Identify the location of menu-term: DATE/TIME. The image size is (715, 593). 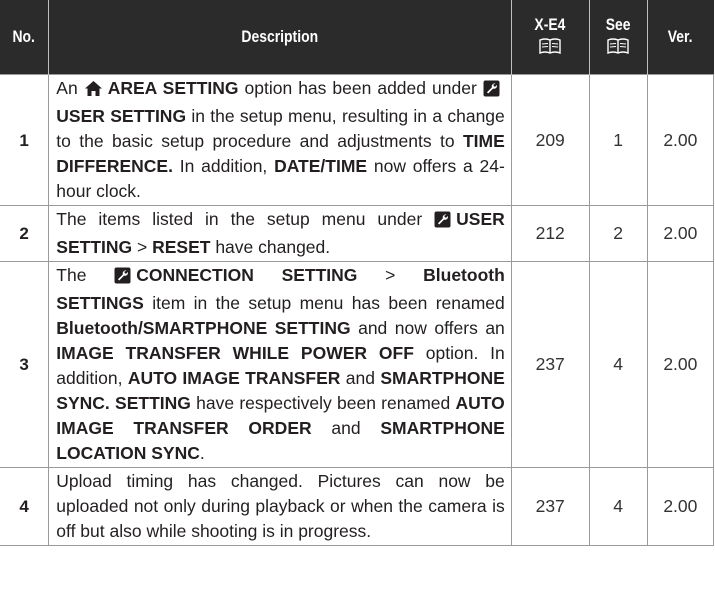
(321, 166).